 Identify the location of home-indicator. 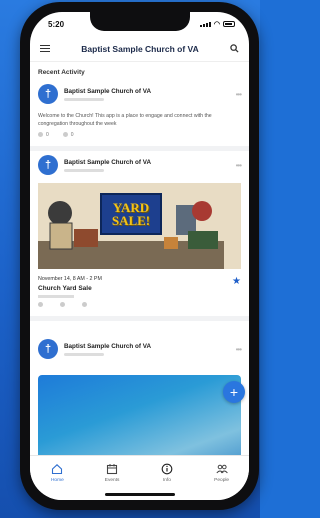
(140, 494).